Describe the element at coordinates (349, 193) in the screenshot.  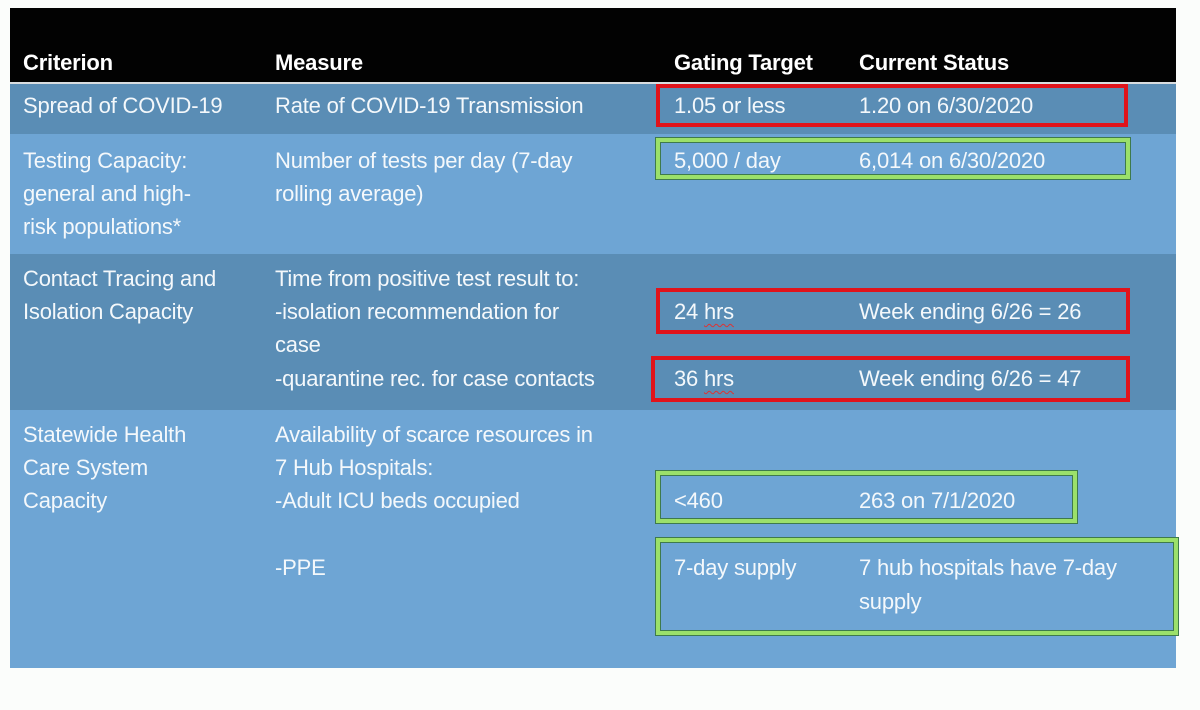
I see `measure-cell: rolling average)` at that location.